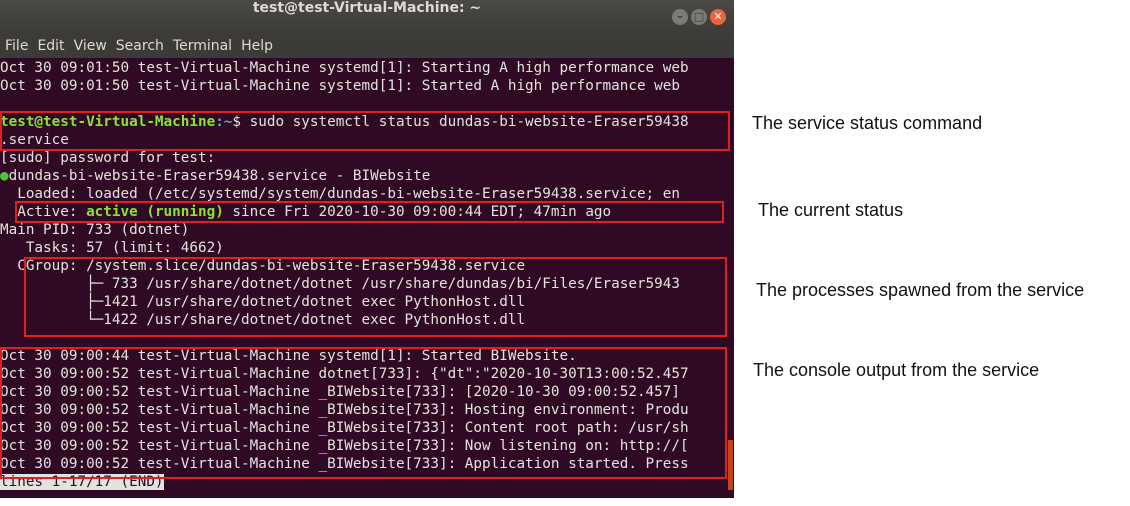 Image resolution: width=1130 pixels, height=506 pixels. What do you see at coordinates (367, 17) in the screenshot?
I see `title-bar: test@test-Virtual-Machine: ~ – □ ✕` at bounding box center [367, 17].